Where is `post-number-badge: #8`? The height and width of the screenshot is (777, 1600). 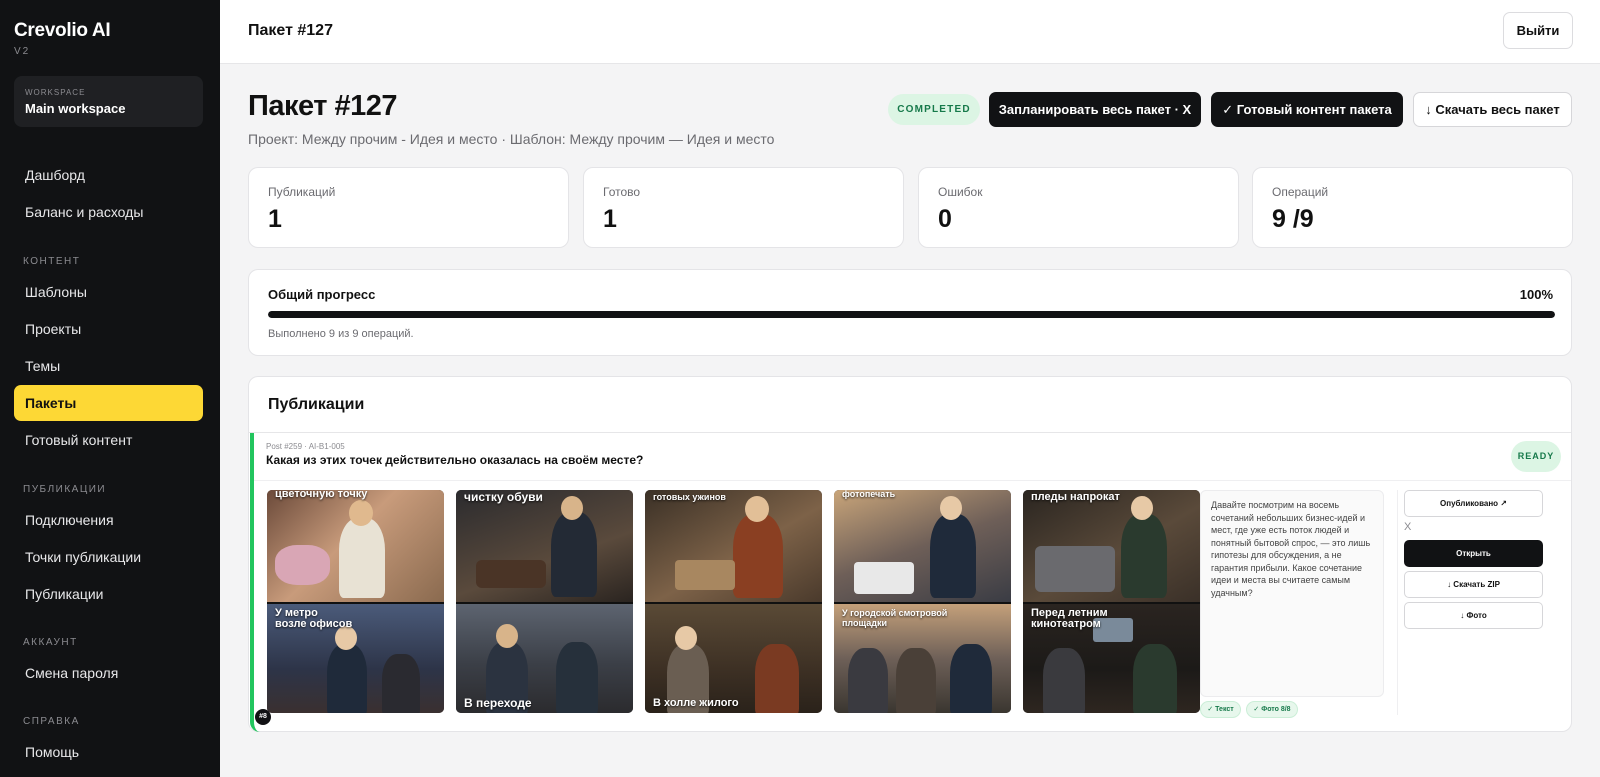 post-number-badge: #8 is located at coordinates (263, 717).